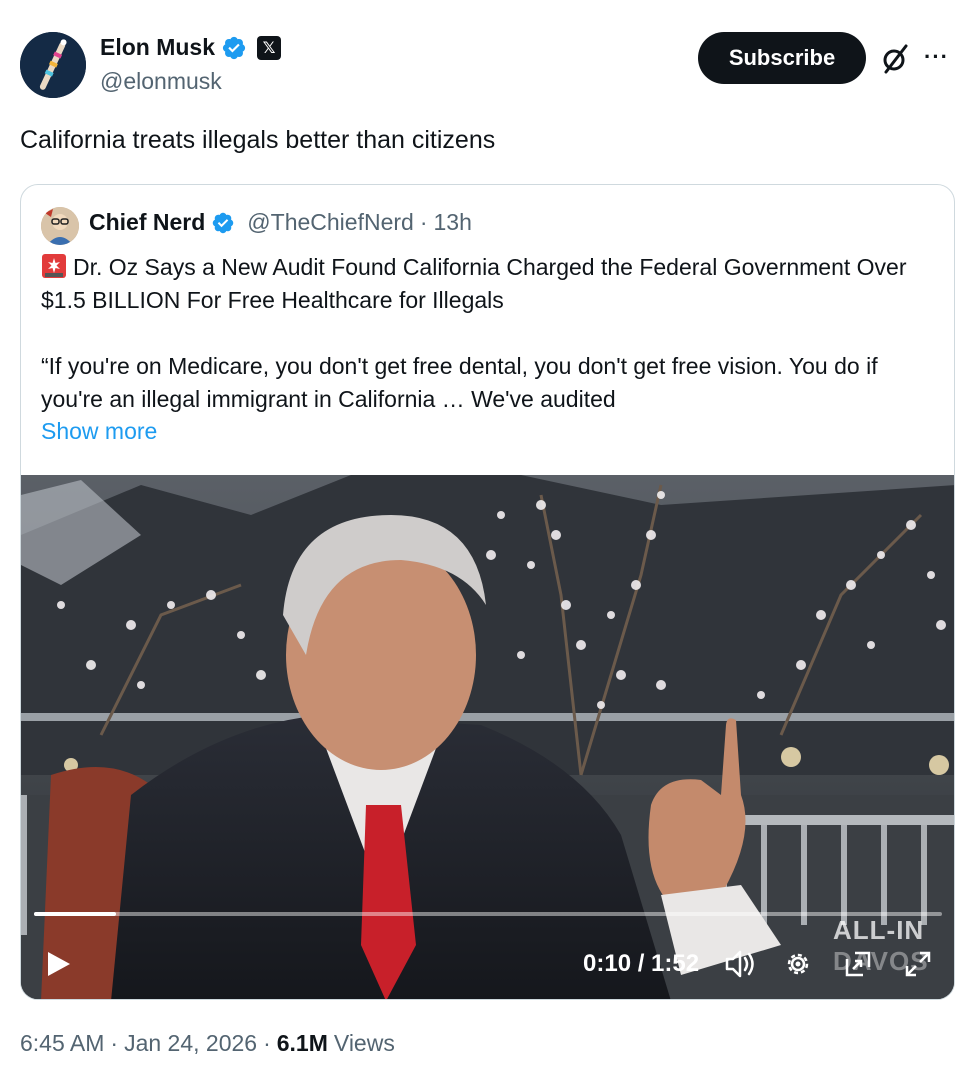  I want to click on quoted-timestamp: 13h, so click(453, 222).